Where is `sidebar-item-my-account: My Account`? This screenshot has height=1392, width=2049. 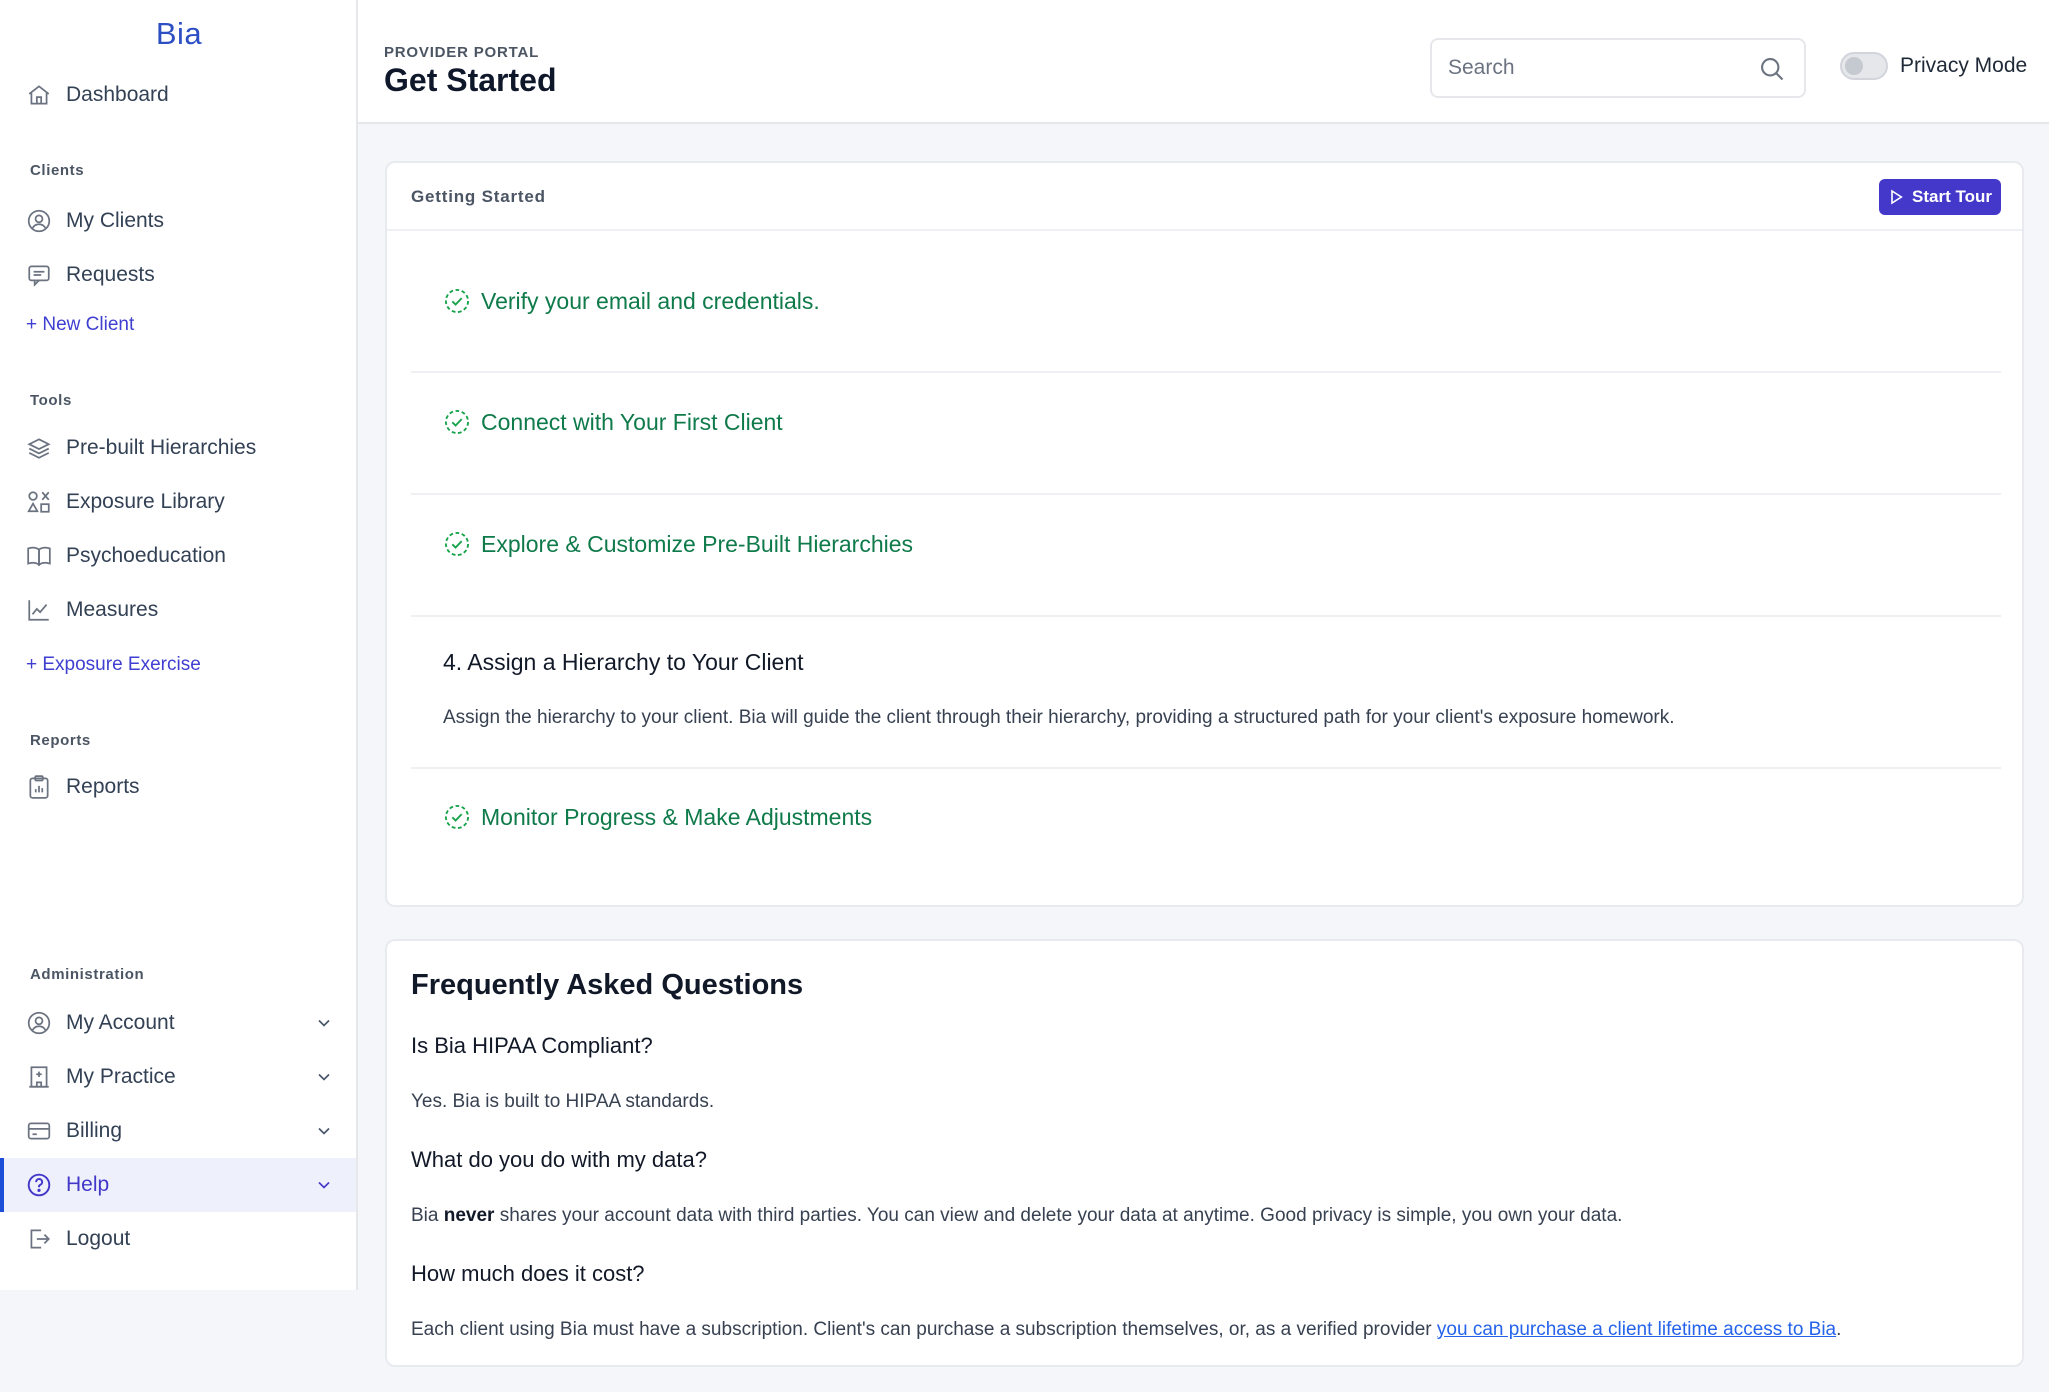 sidebar-item-my-account: My Account is located at coordinates (178, 1023).